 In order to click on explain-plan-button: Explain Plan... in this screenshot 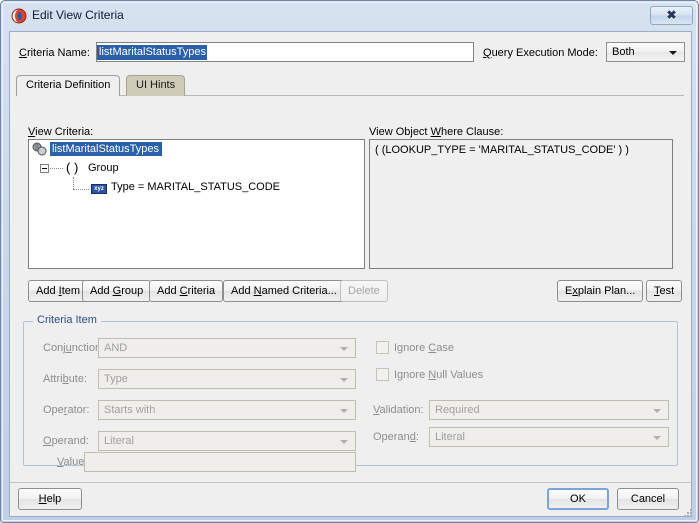, I will do `click(600, 291)`.